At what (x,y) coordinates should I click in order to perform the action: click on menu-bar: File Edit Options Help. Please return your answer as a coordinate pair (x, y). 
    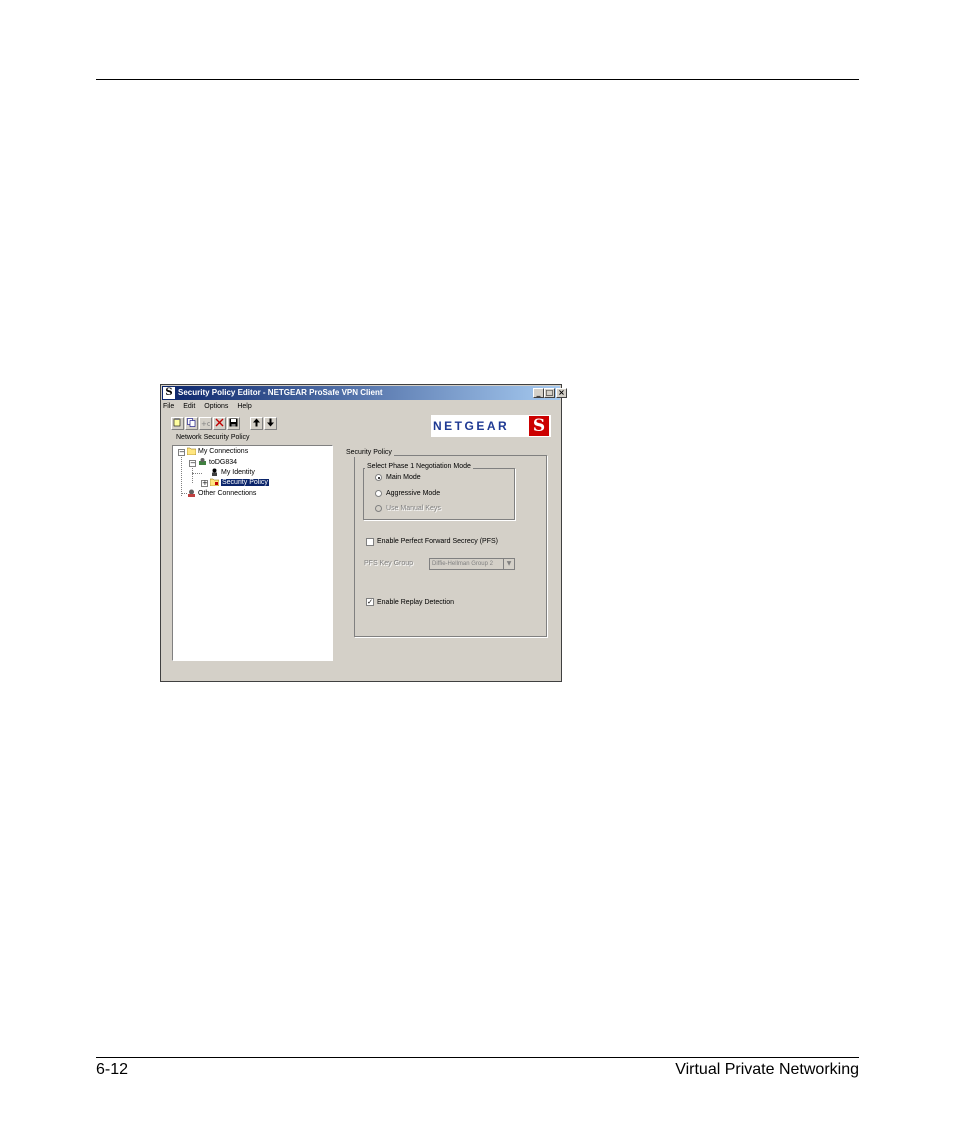
    Looking at the image, I should click on (211, 406).